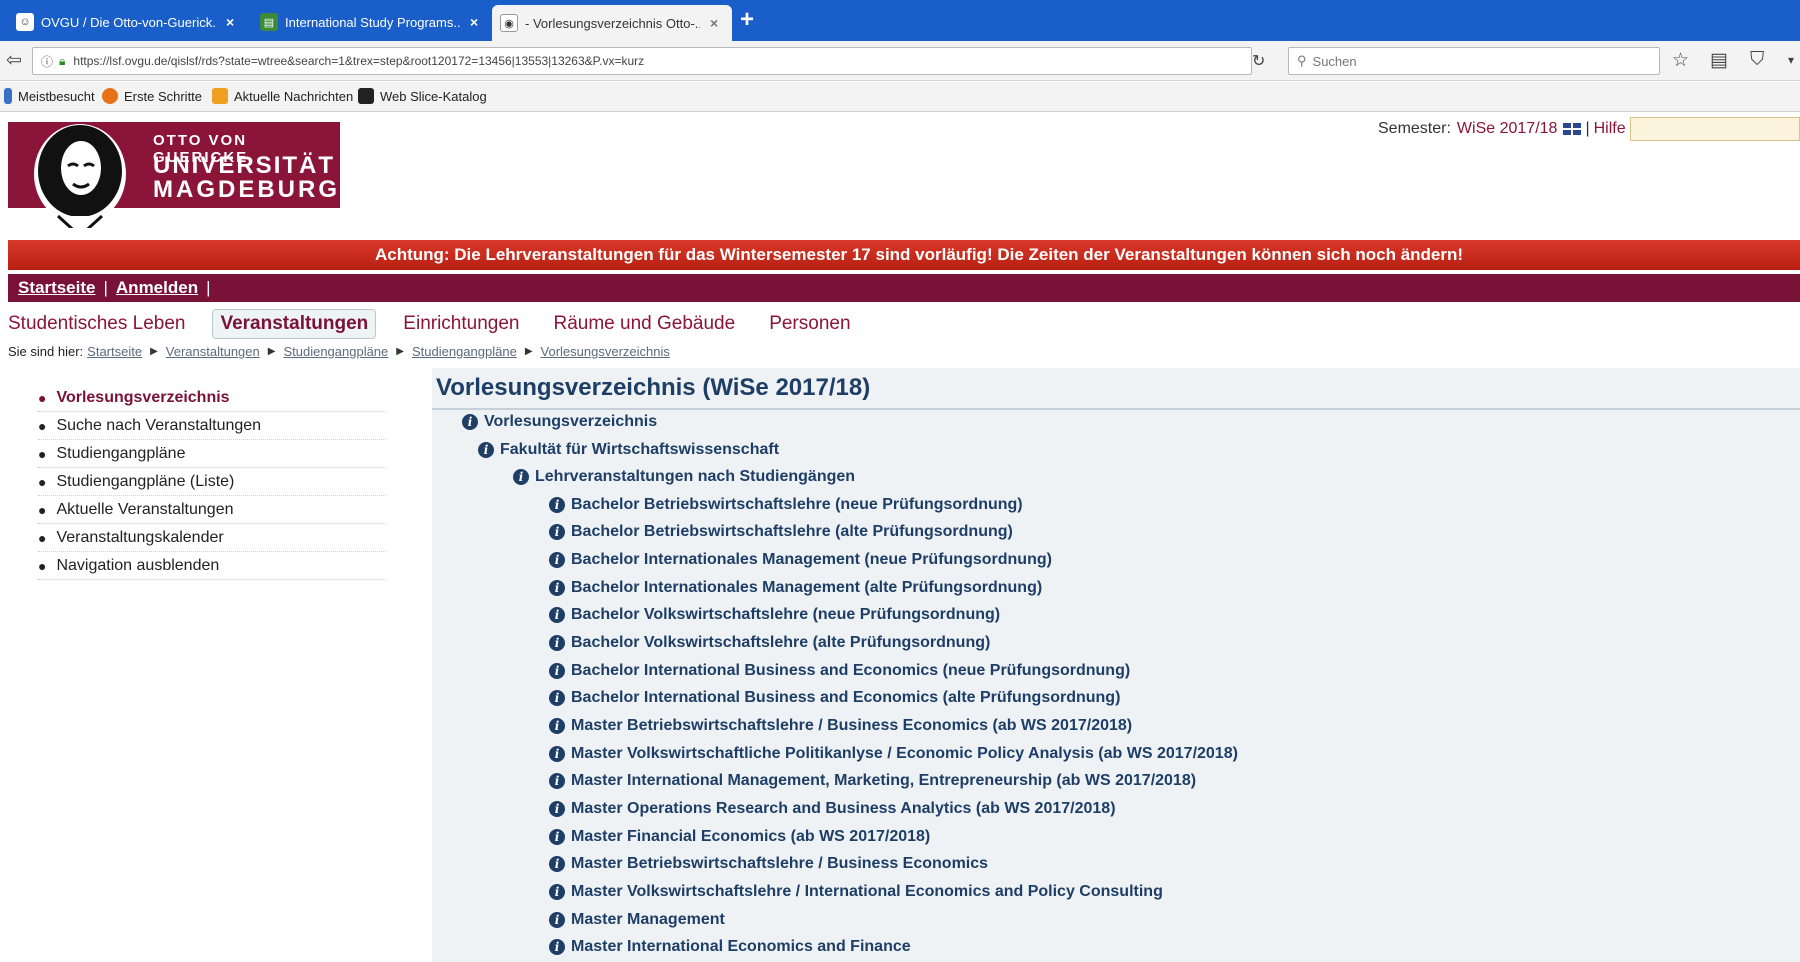  I want to click on breadcrumb-link: Startseite, so click(114, 351).